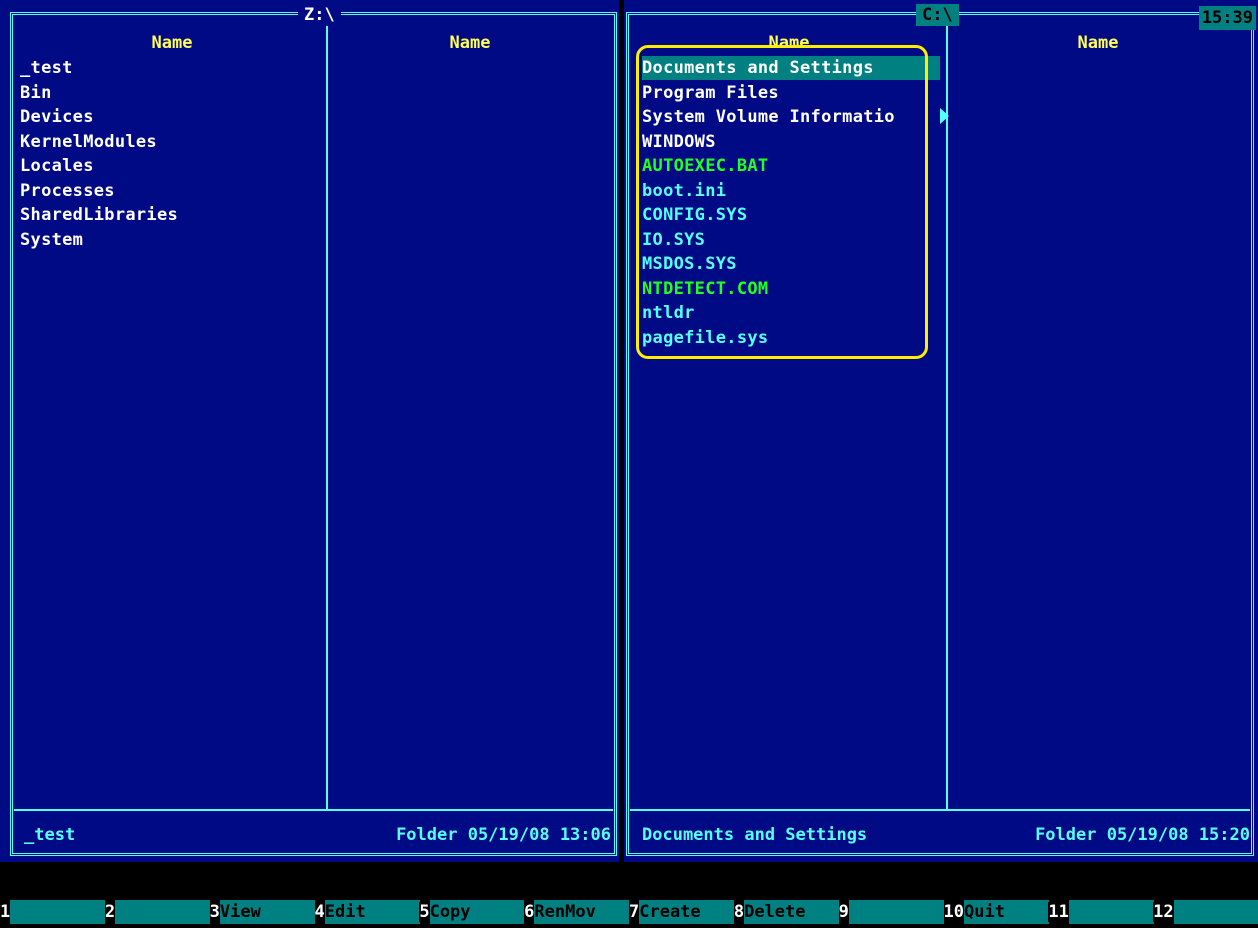 This screenshot has height=928, width=1258. What do you see at coordinates (50, 835) in the screenshot?
I see `left-status-name: _test` at bounding box center [50, 835].